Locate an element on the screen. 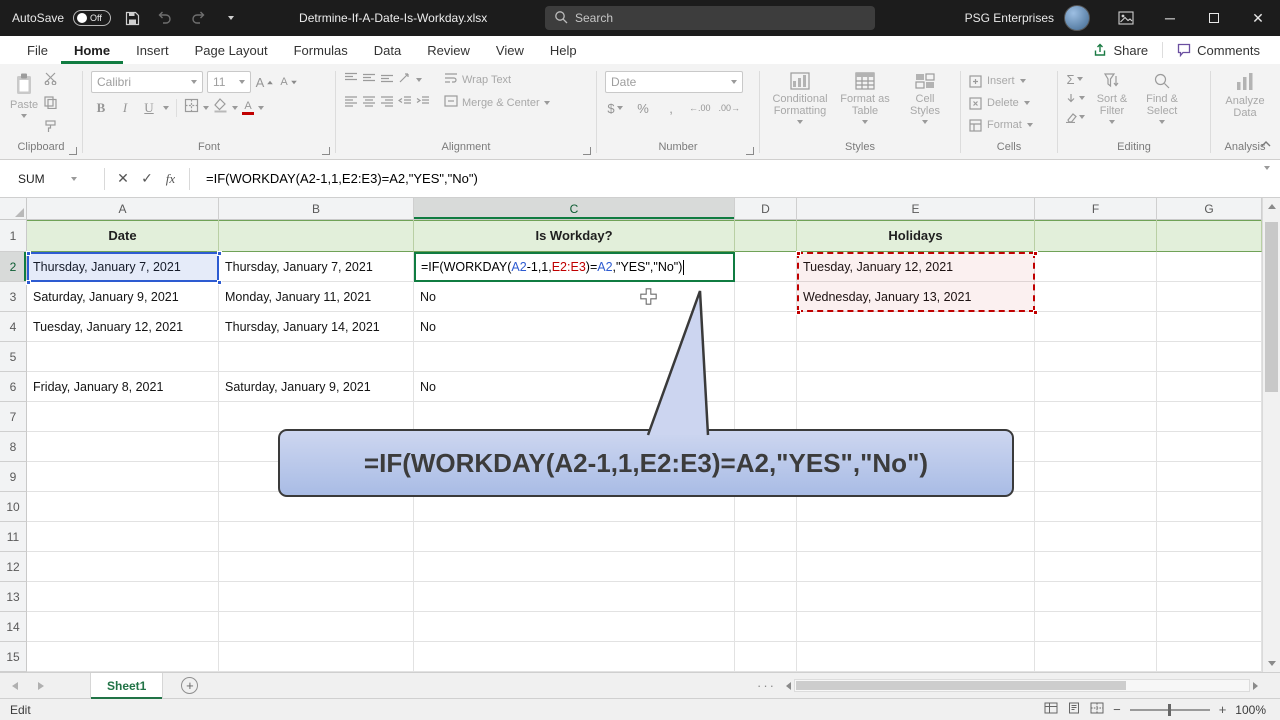 This screenshot has width=1280, height=720. collapse-ribbon-icon is located at coordinates (1266, 144).